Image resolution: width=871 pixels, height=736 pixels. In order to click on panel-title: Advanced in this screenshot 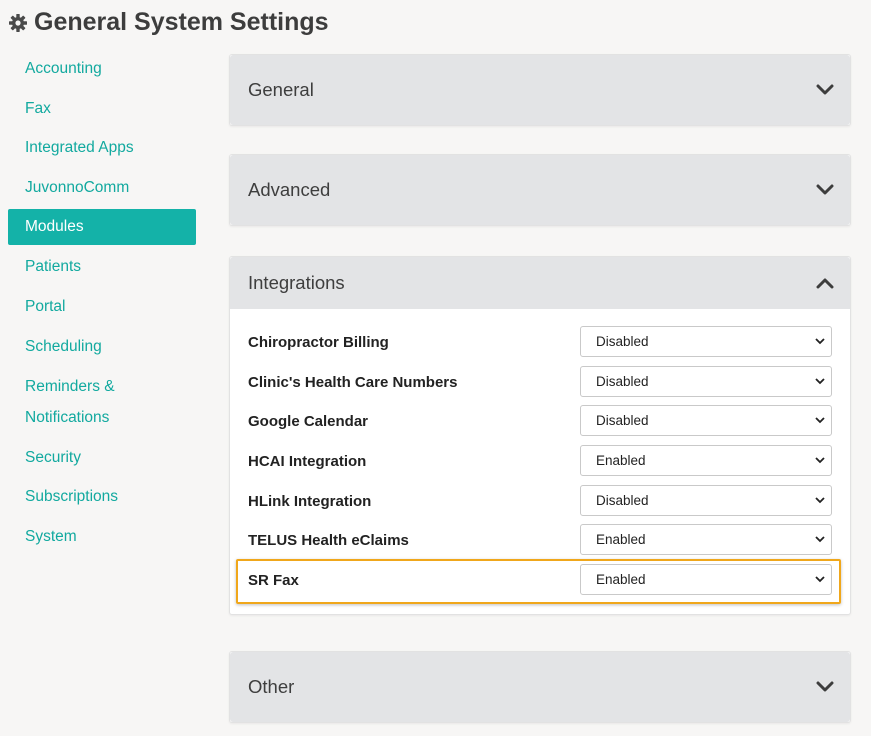, I will do `click(289, 189)`.